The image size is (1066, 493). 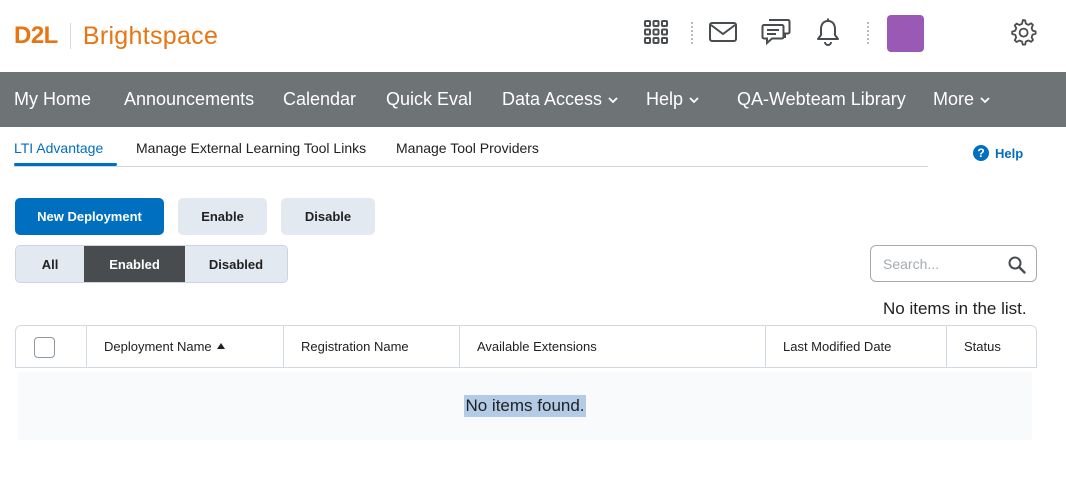 I want to click on new-deployment-button: New Deployment, so click(x=89, y=216).